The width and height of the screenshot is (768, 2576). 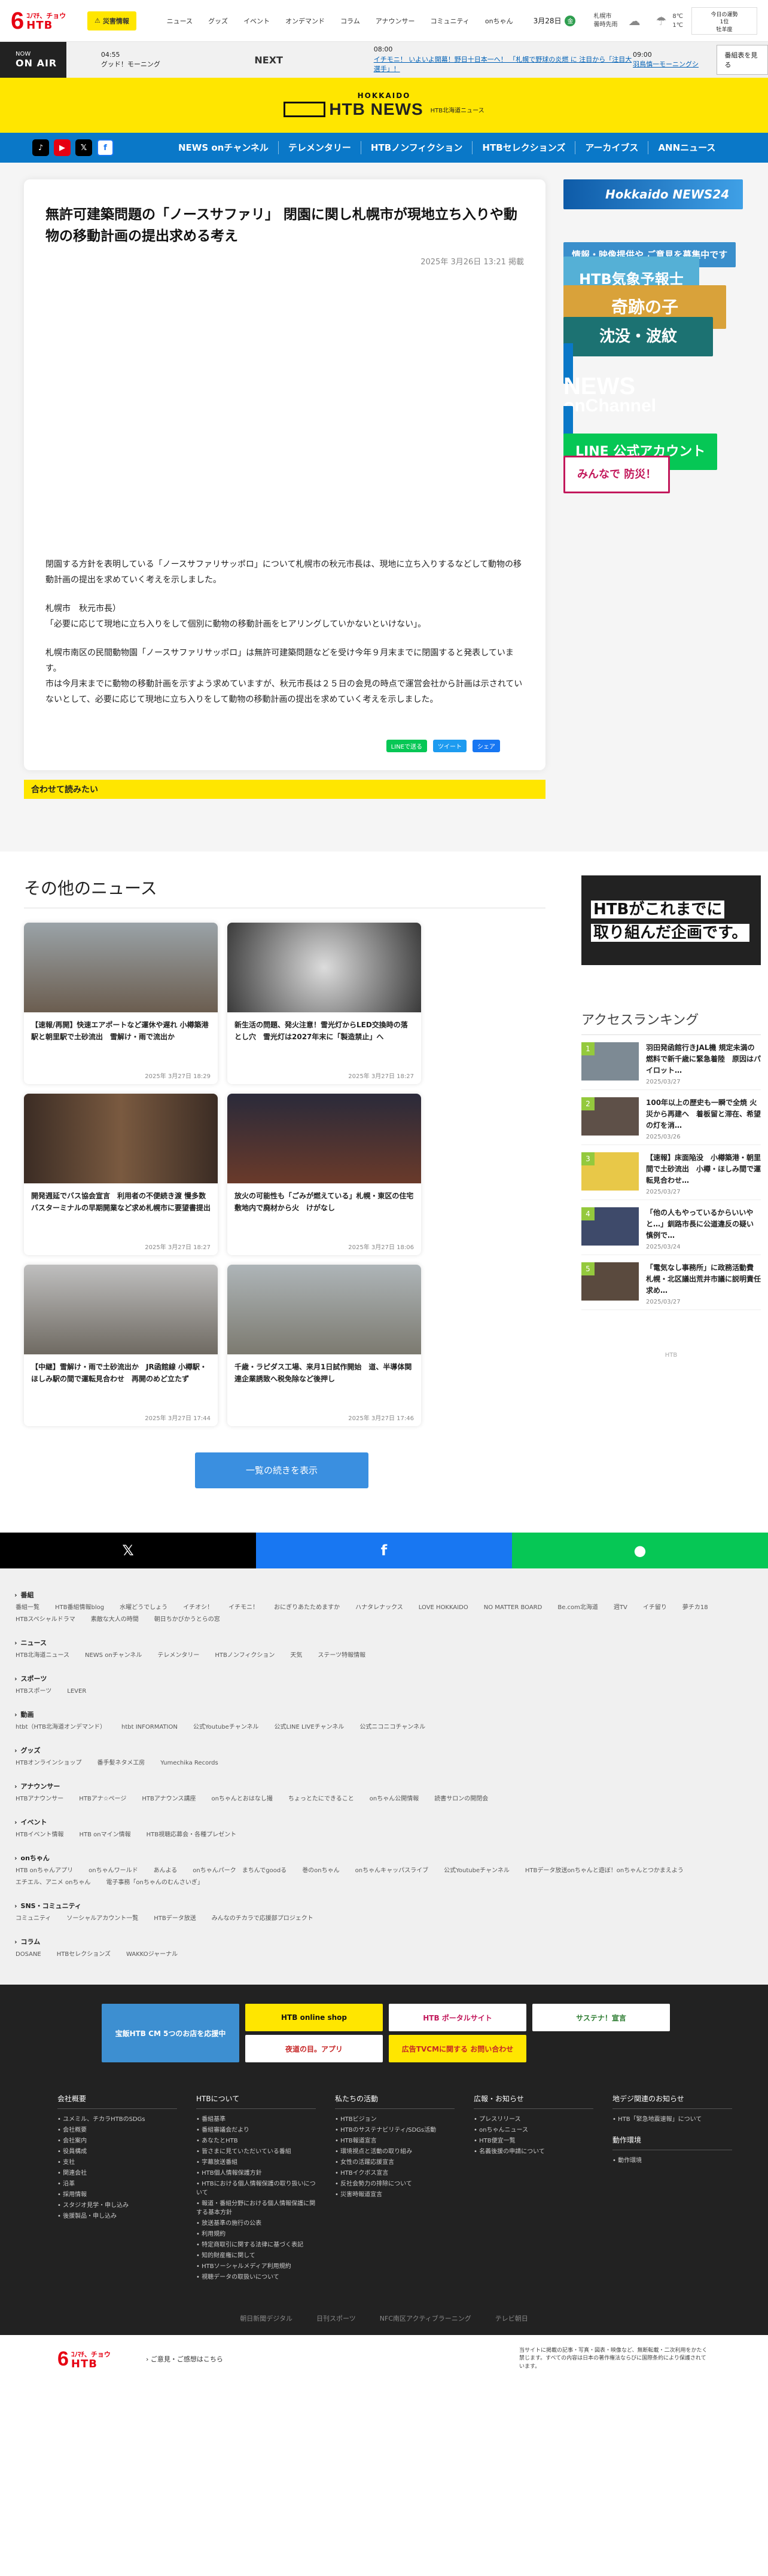 I want to click on footer-link: あなたとHTB, so click(x=256, y=2141).